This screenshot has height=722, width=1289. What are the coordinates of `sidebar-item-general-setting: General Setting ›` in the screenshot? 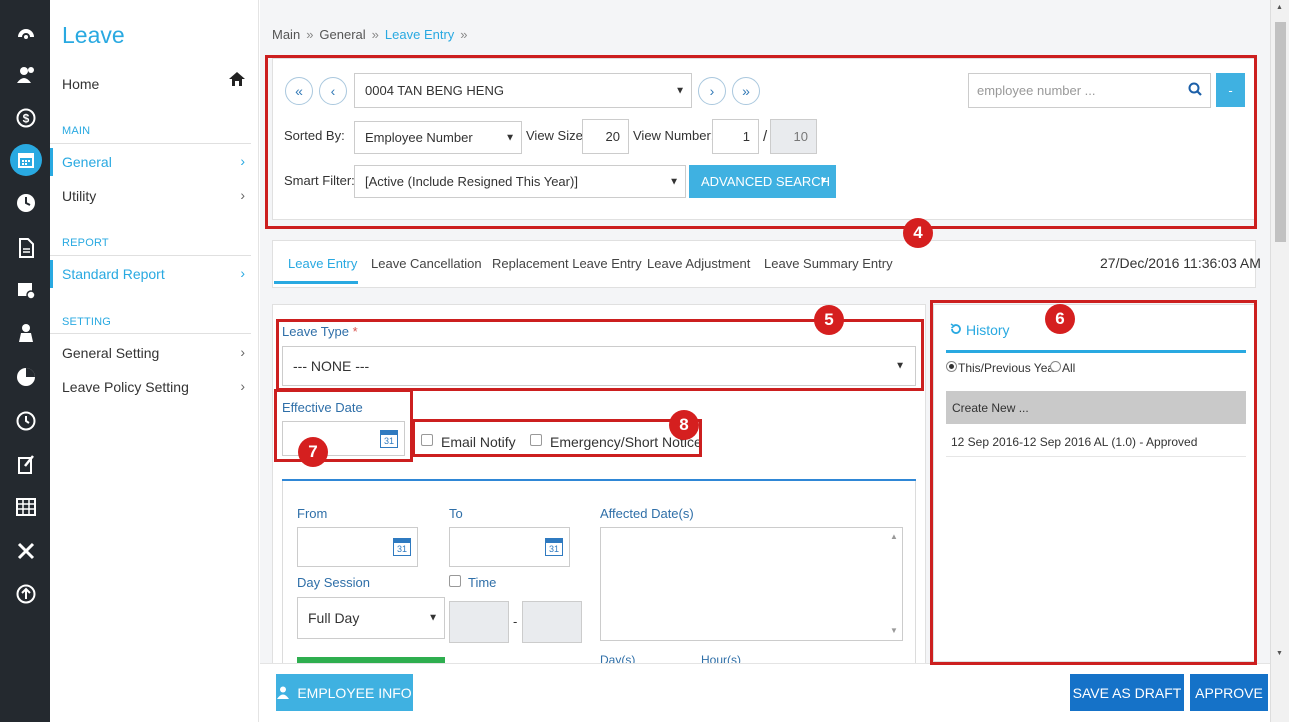 It's located at (150, 353).